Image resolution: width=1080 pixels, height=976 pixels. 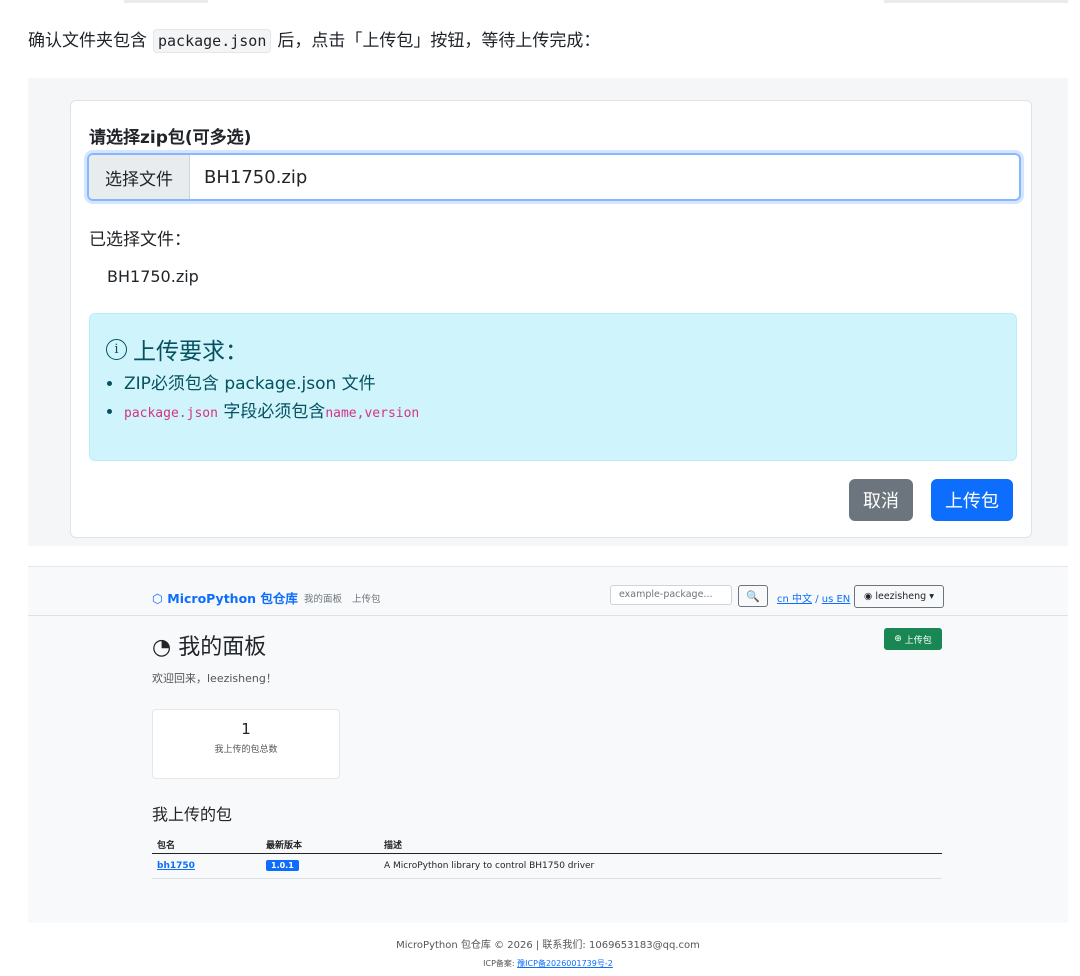 I want to click on section-title: 我上传的包, so click(x=192, y=814).